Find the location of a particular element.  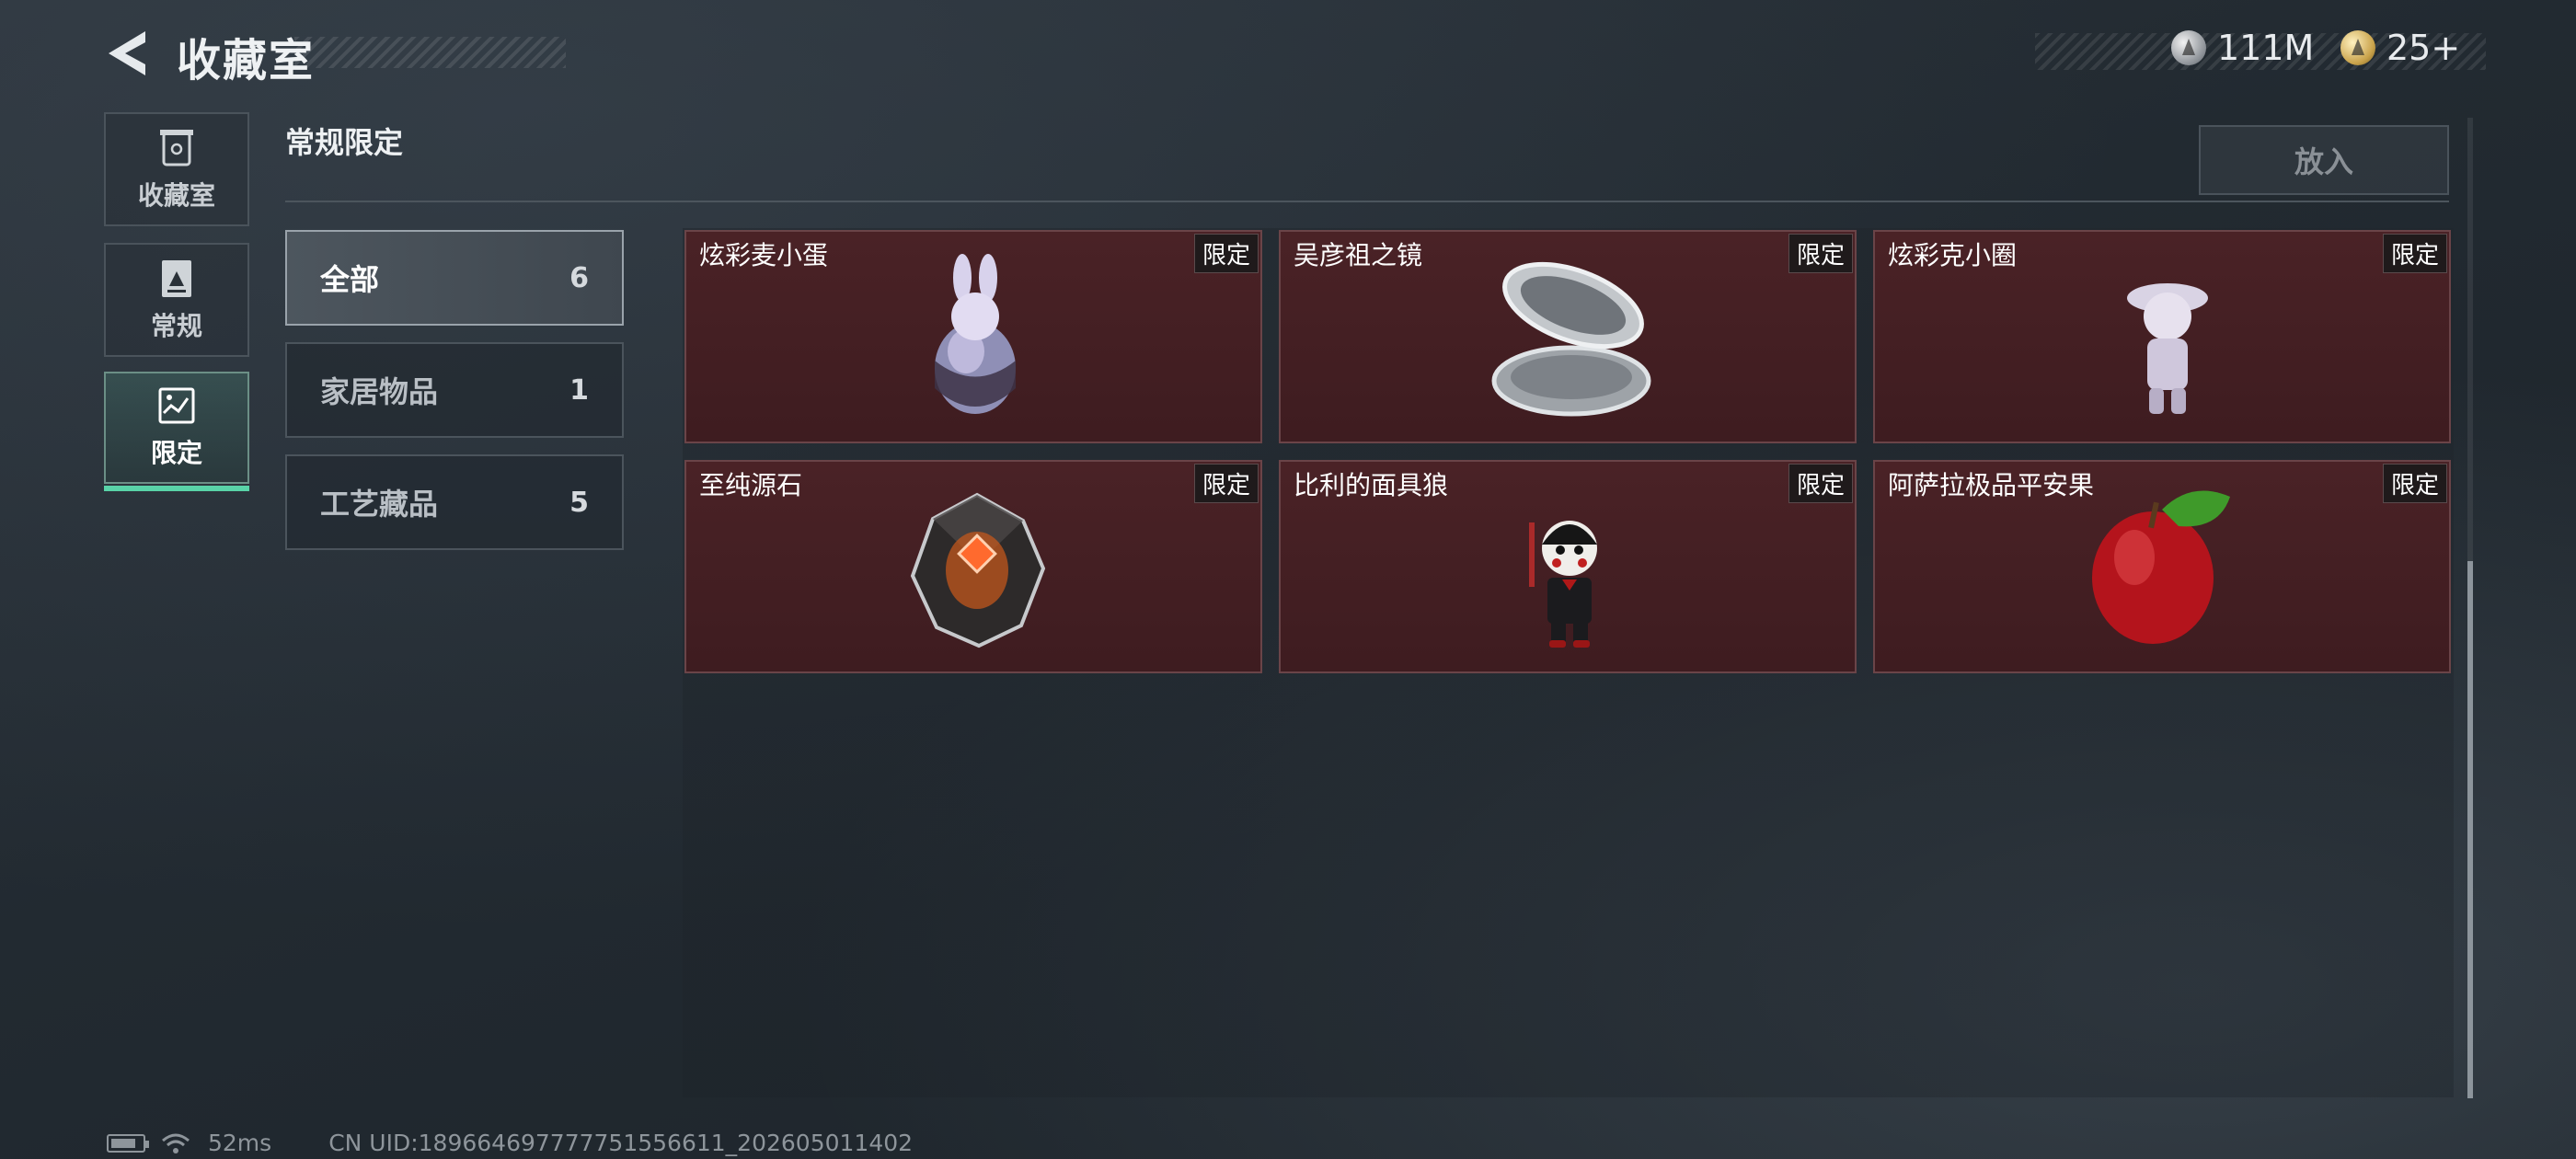

put-in-button: 放入 is located at coordinates (2324, 160).